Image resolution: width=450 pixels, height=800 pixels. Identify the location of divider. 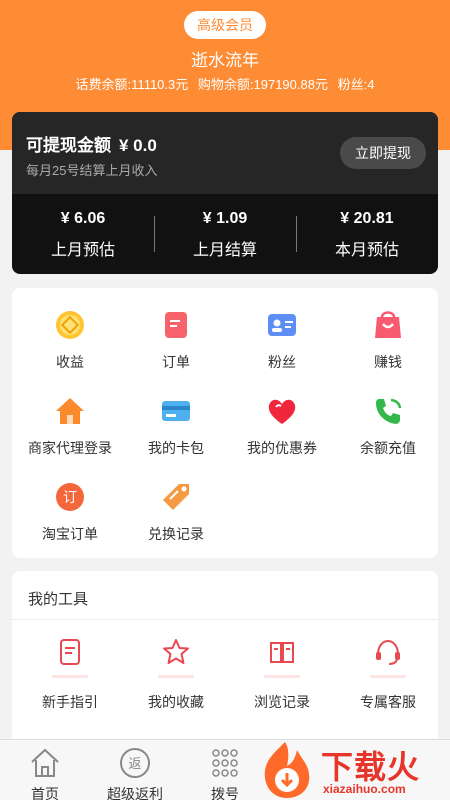
(225, 619).